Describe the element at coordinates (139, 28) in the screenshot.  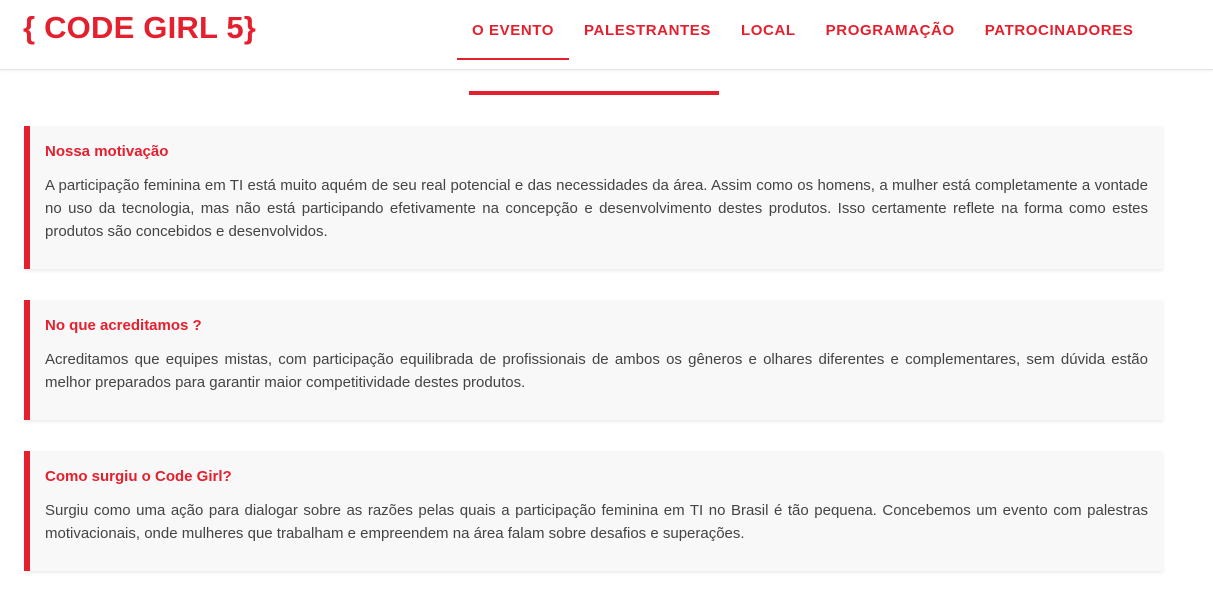
I see `site-logo: { CODE GIRL 5}` at that location.